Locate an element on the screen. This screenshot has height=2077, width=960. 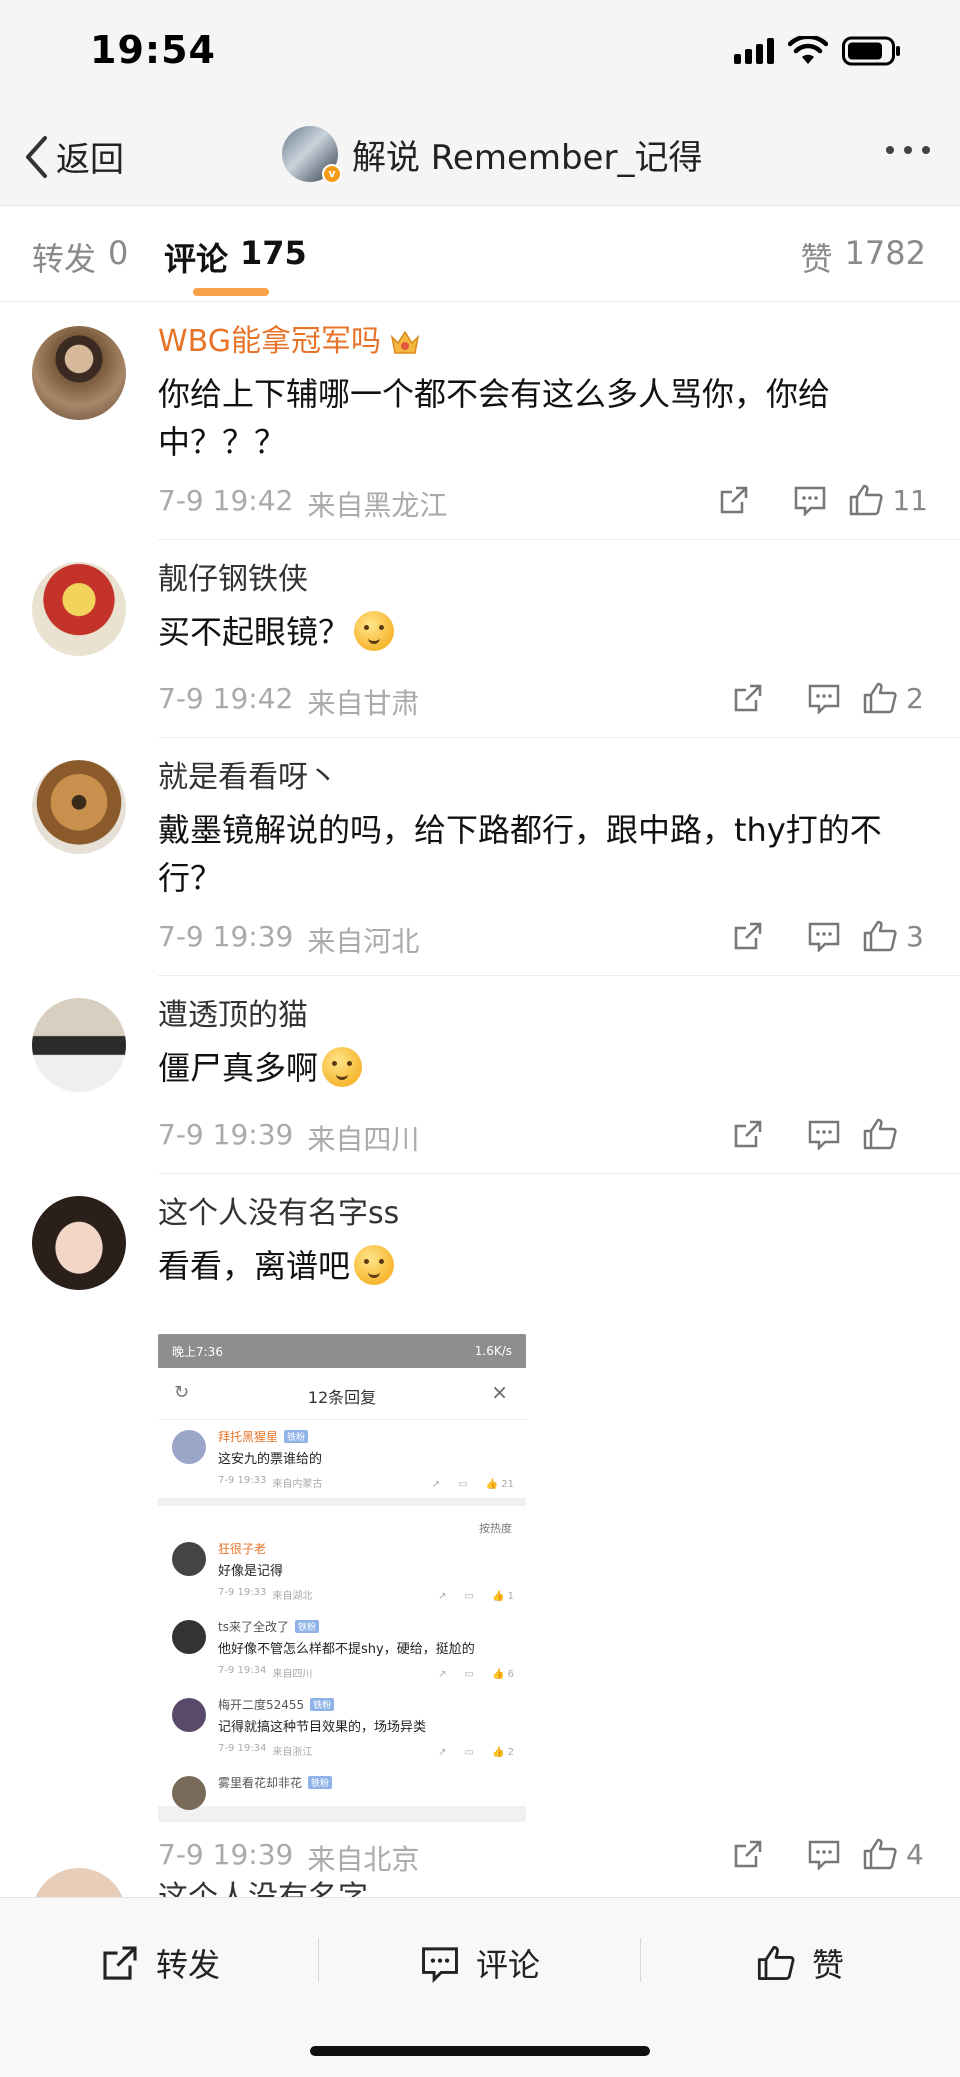
comment-actions is located at coordinates (819, 1134).